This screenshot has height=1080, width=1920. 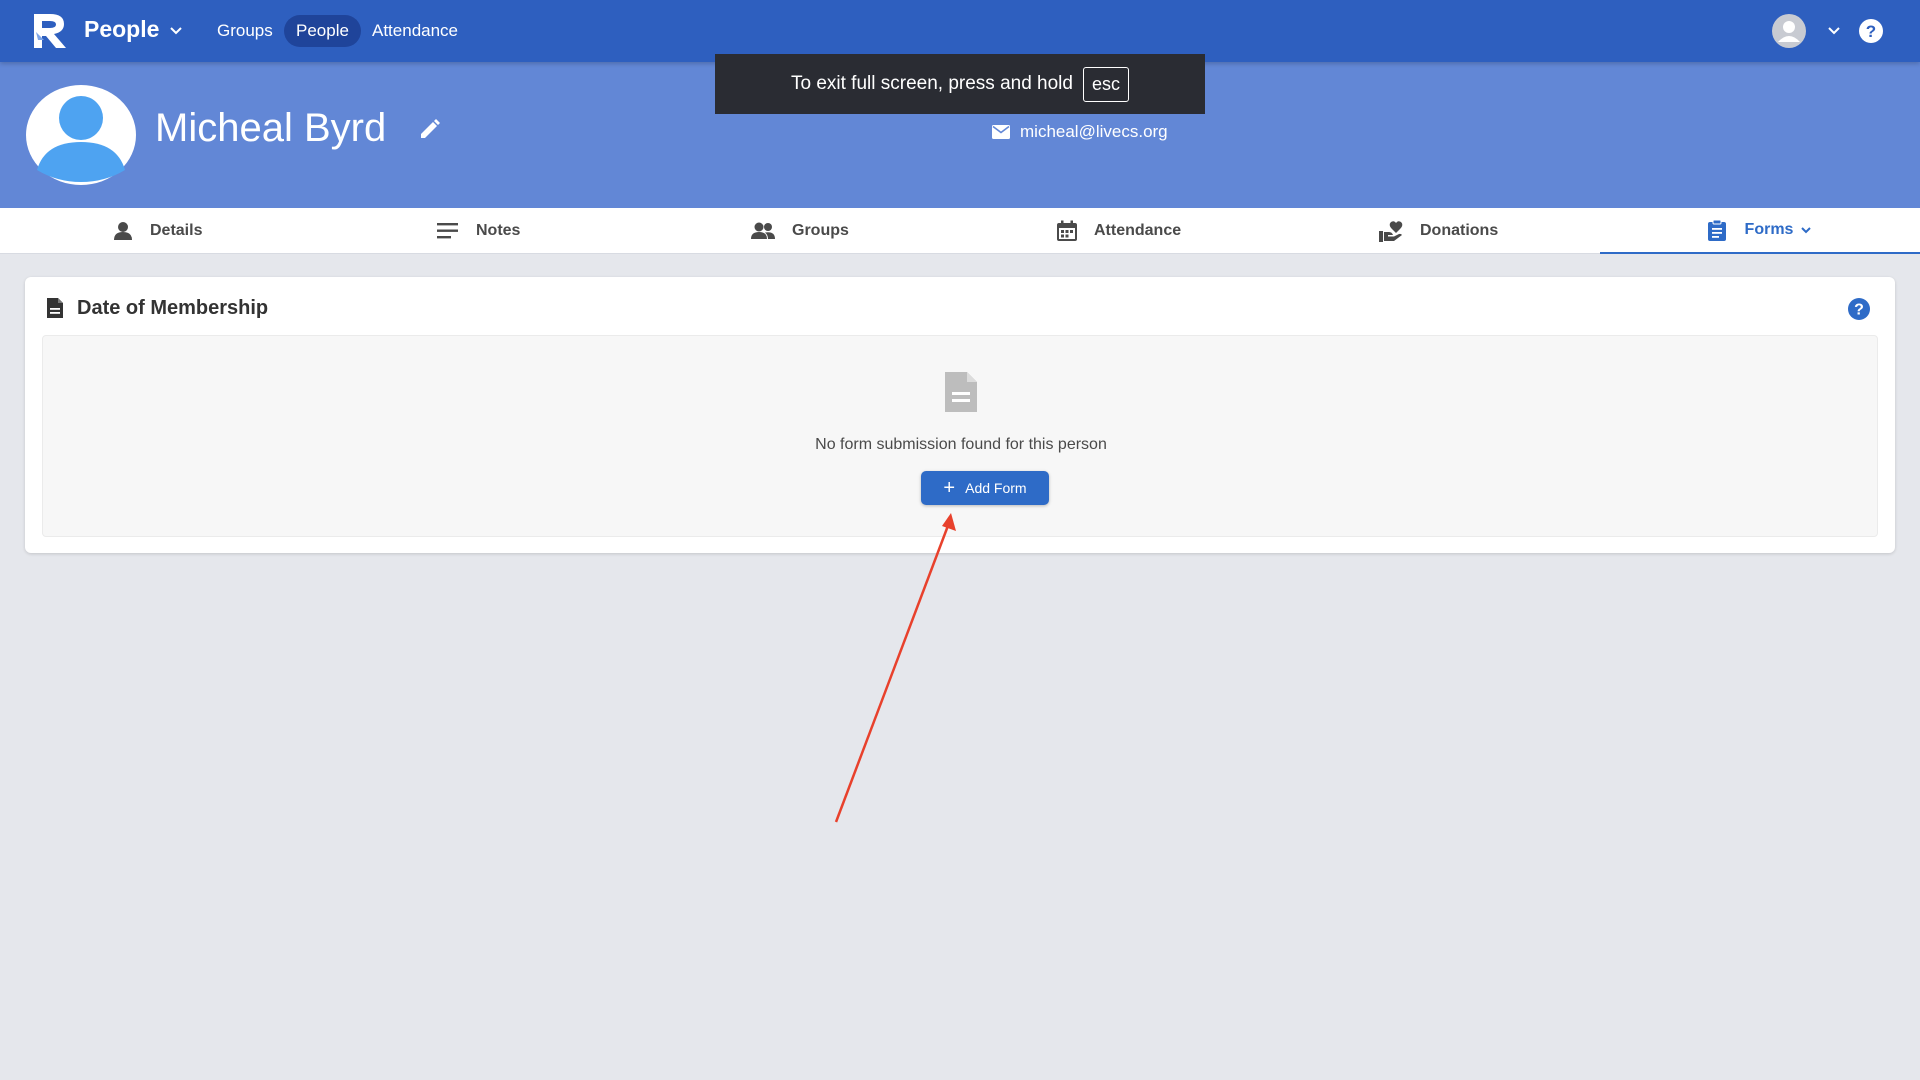 What do you see at coordinates (121, 29) in the screenshot?
I see `app-title: People` at bounding box center [121, 29].